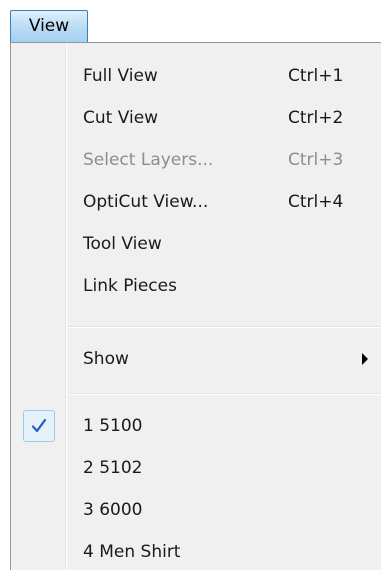 This screenshot has width=381, height=573. What do you see at coordinates (316, 76) in the screenshot?
I see `menu-item-shortcut: Ctrl+1` at bounding box center [316, 76].